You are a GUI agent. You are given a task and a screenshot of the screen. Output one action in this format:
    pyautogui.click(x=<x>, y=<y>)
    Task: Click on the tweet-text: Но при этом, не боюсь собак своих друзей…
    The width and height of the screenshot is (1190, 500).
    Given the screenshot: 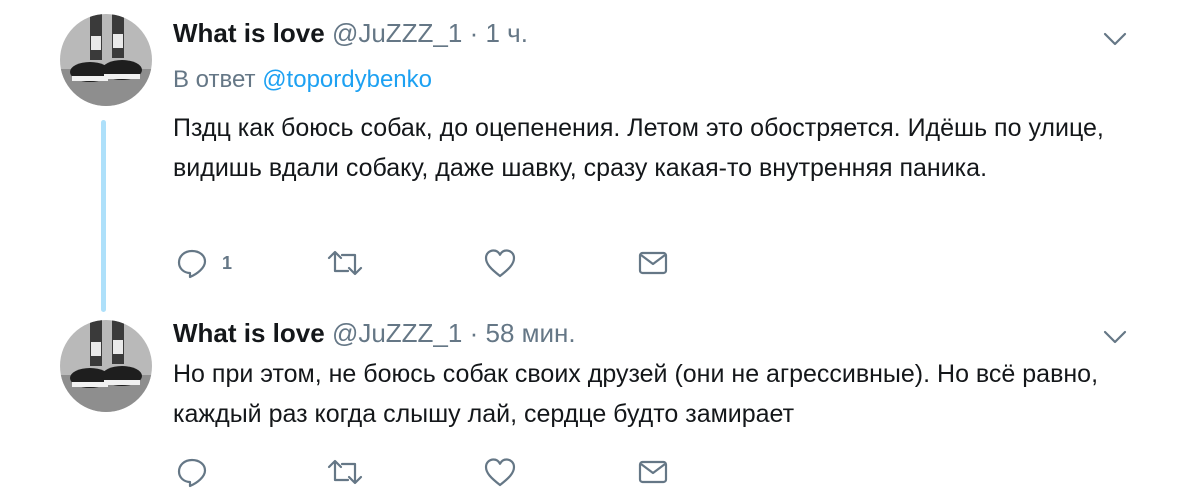 What is the action you would take?
    pyautogui.click(x=636, y=394)
    